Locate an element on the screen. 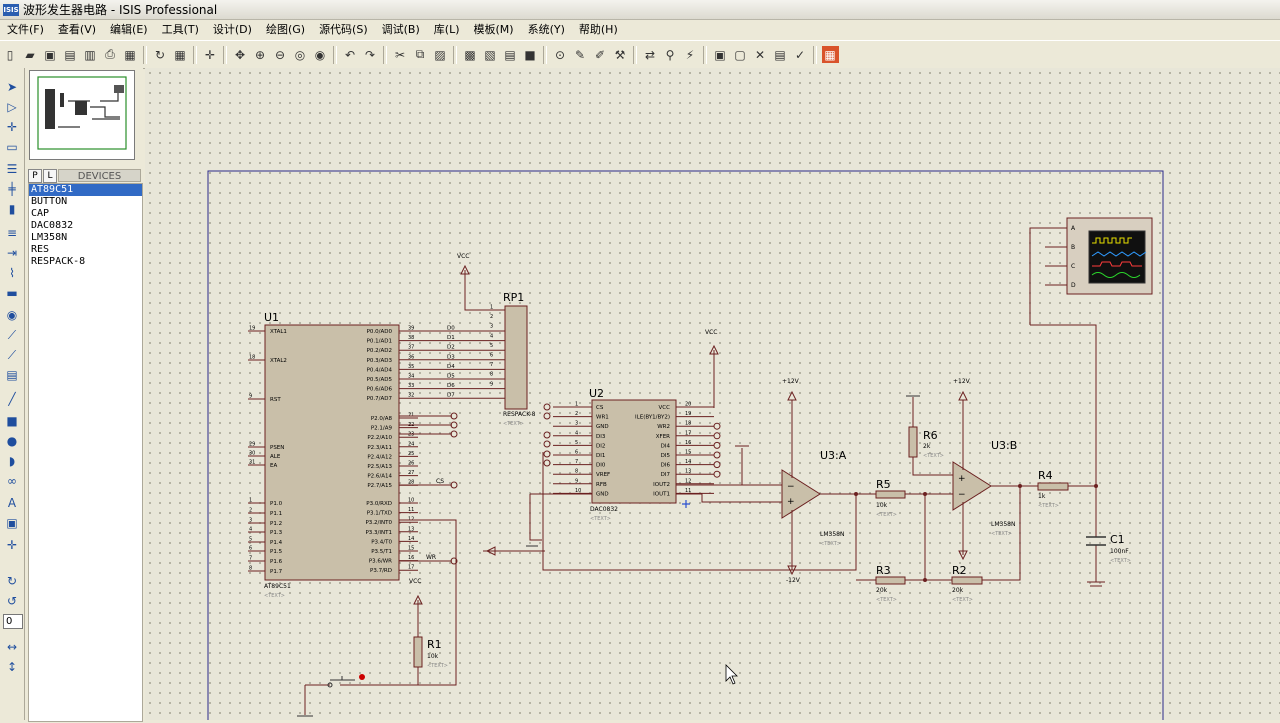 Image resolution: width=1280 pixels, height=723 pixels. refresh-icon: ↻ is located at coordinates (160, 54).